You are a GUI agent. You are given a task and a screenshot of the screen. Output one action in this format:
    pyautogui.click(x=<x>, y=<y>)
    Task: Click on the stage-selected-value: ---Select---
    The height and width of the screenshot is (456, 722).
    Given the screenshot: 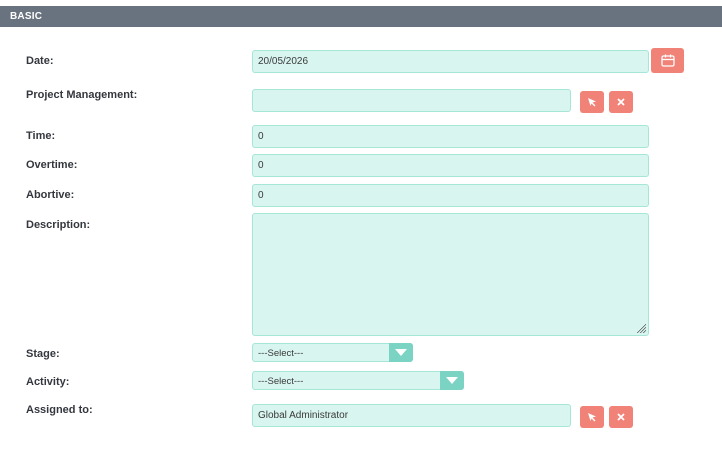 What is the action you would take?
    pyautogui.click(x=281, y=353)
    